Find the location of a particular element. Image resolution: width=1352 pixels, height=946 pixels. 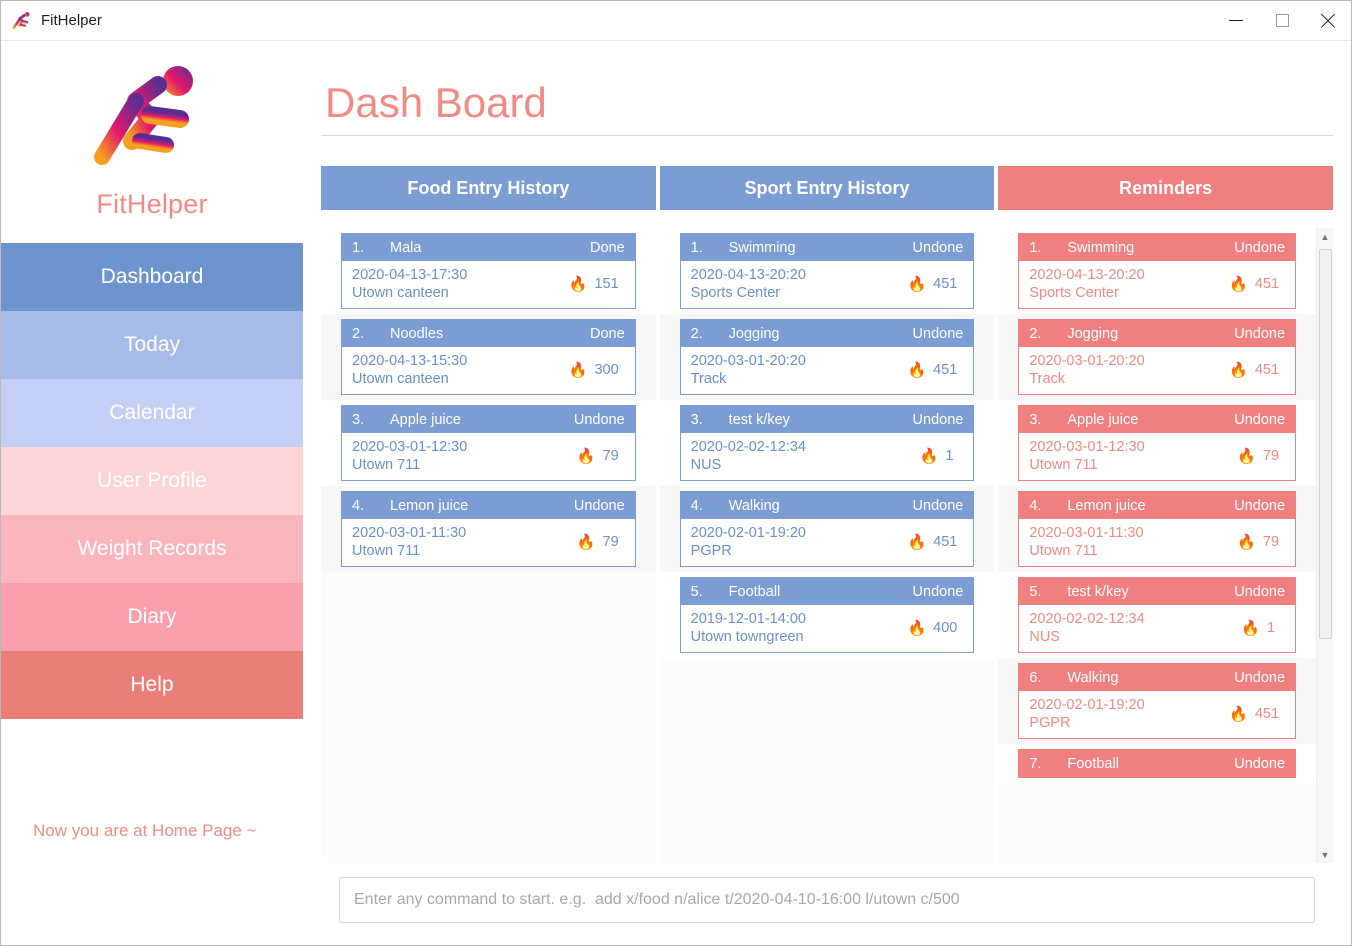

sidebar-item-today: Today is located at coordinates (152, 345).